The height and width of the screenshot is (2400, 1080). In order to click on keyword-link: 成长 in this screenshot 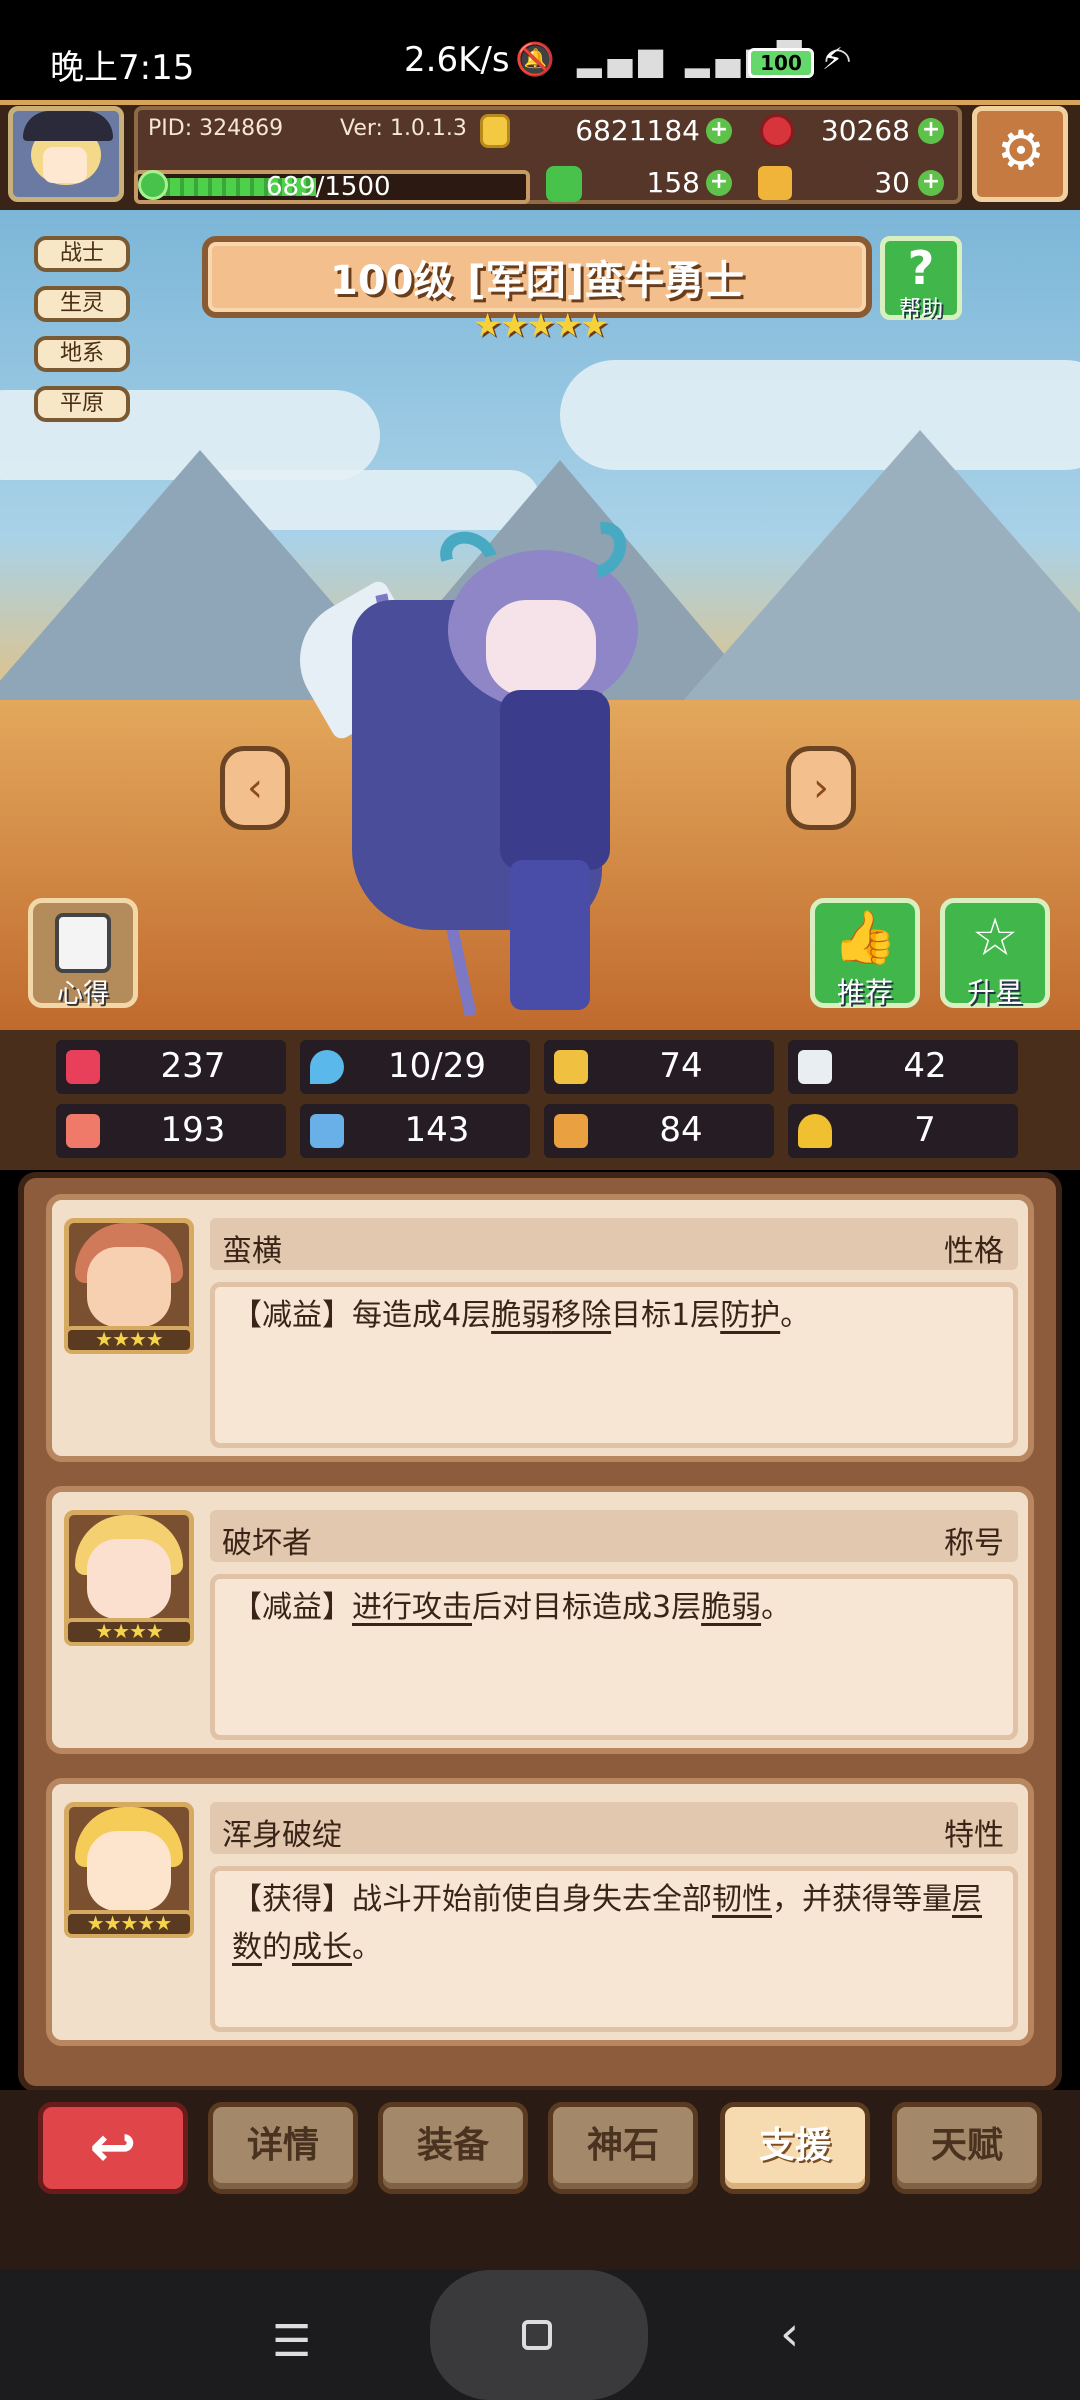, I will do `click(322, 1947)`.